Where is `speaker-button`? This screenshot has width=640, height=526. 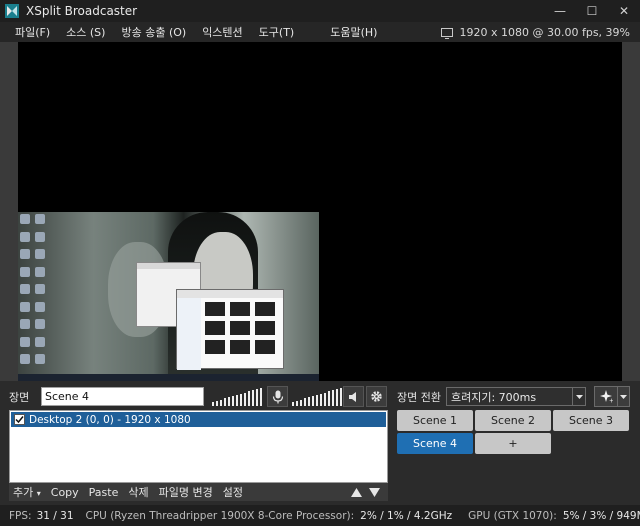
speaker-button is located at coordinates (353, 396).